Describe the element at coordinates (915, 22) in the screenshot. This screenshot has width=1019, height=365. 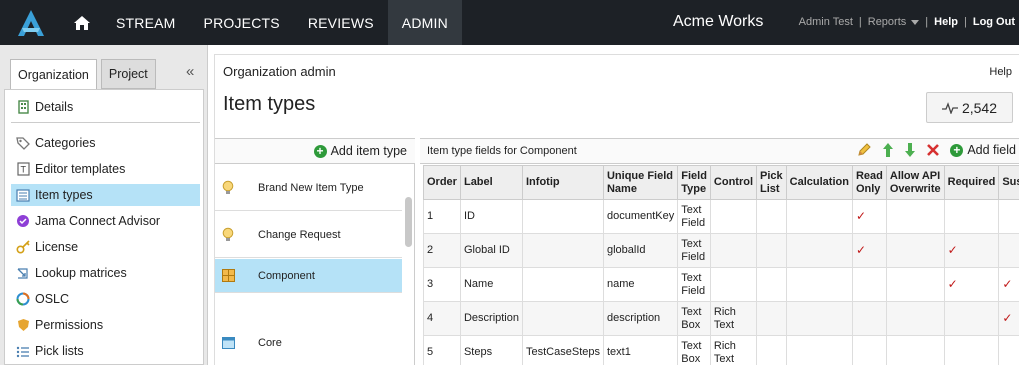
I see `chevron-down-icon` at that location.